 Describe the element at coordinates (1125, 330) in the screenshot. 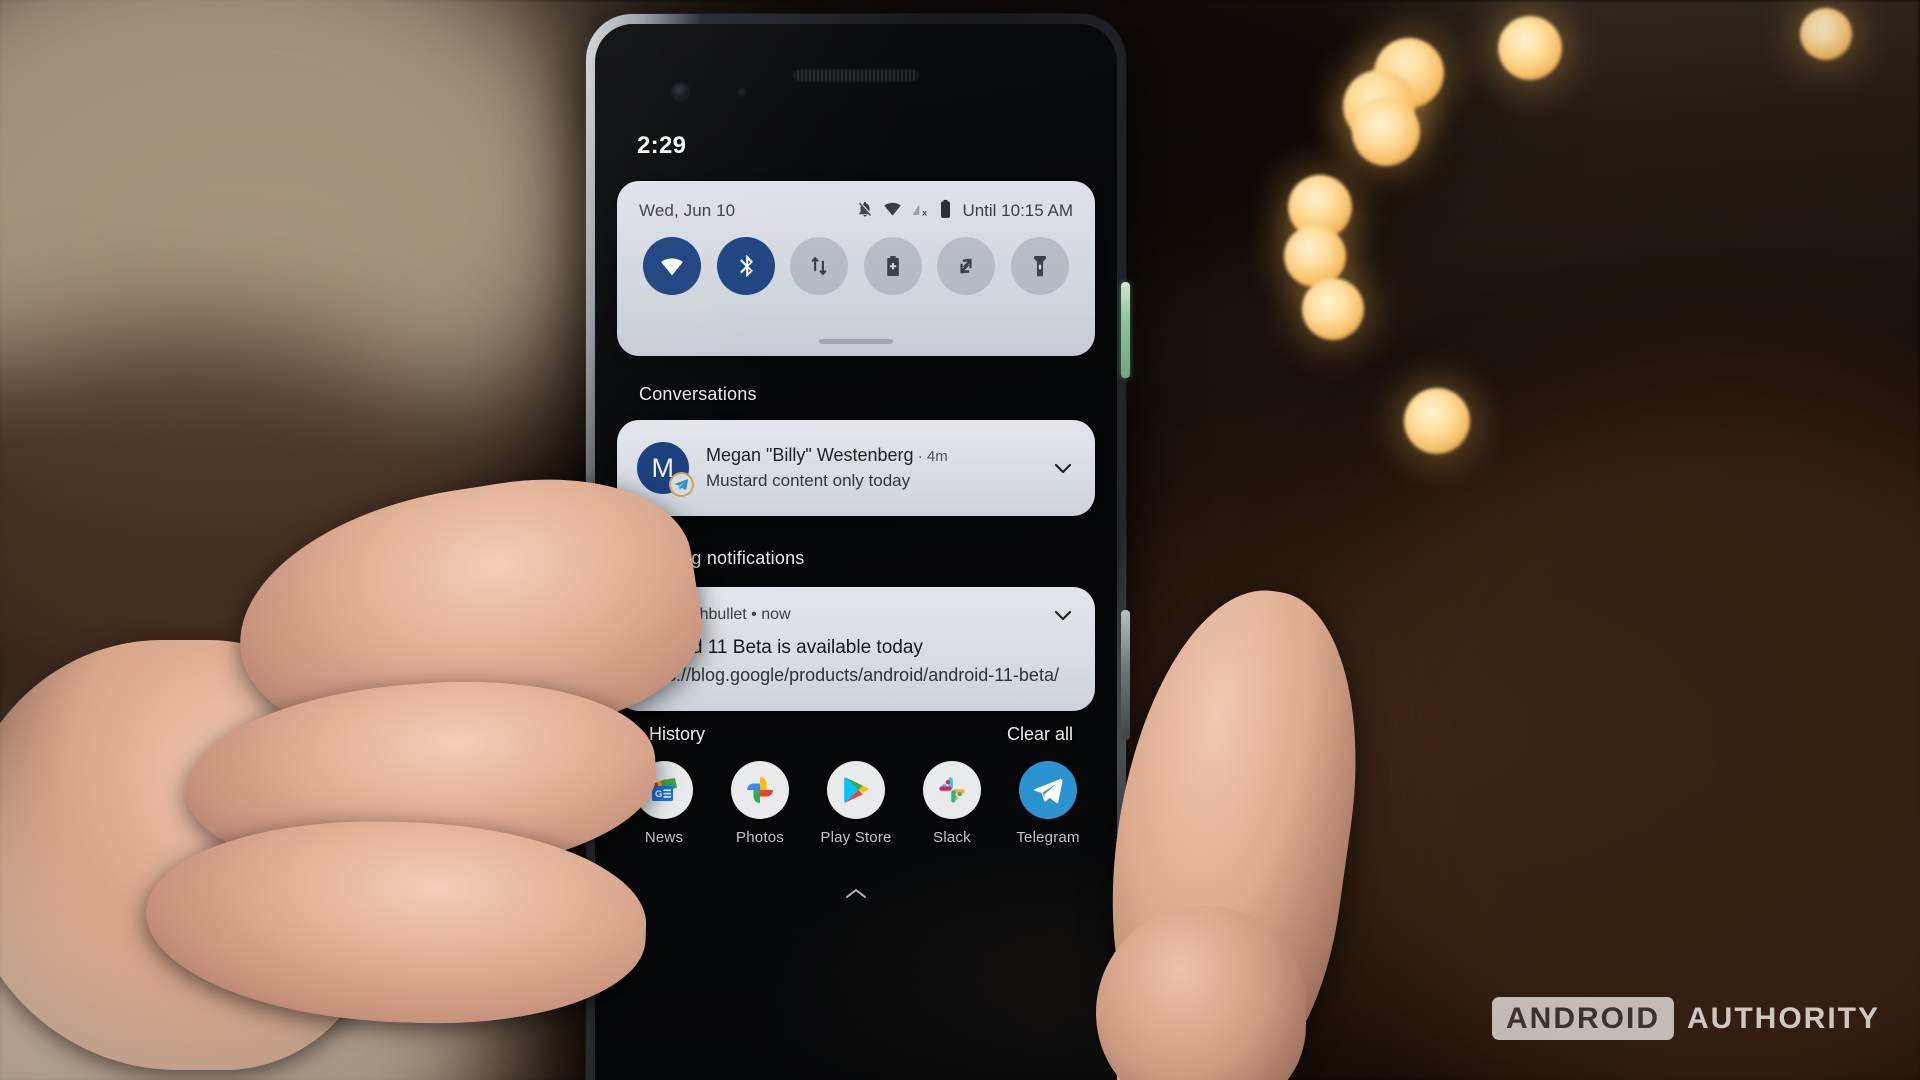

I see `power-button` at that location.